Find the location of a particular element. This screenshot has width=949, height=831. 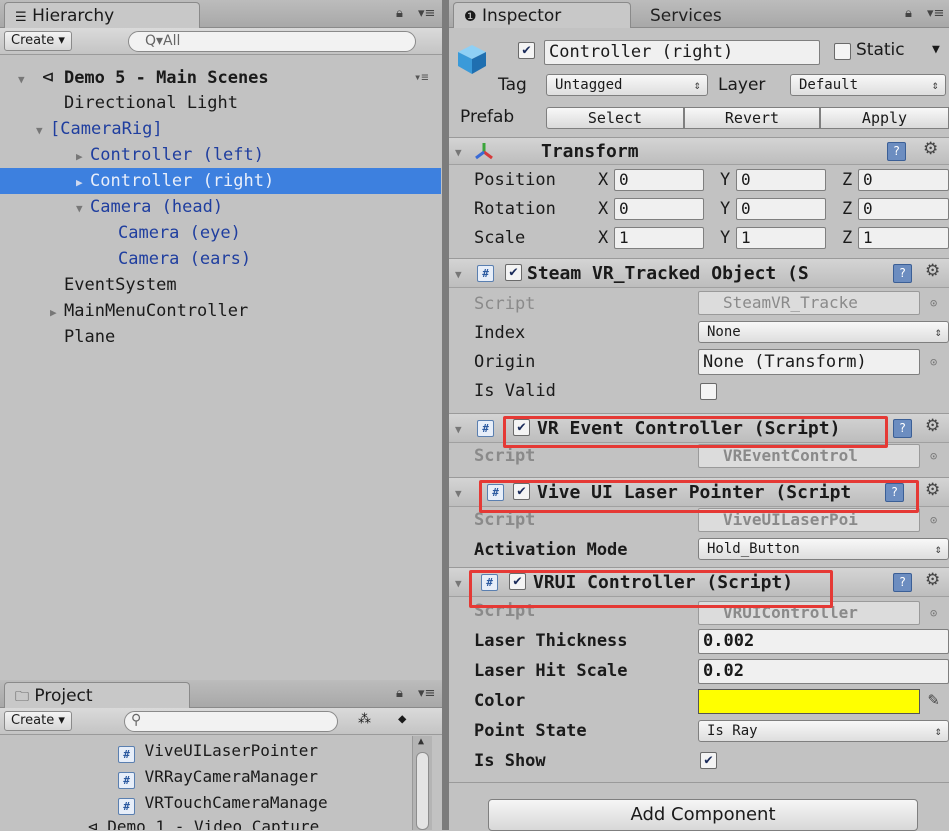

tab-inspector: ❶ Inspector is located at coordinates (542, 15).